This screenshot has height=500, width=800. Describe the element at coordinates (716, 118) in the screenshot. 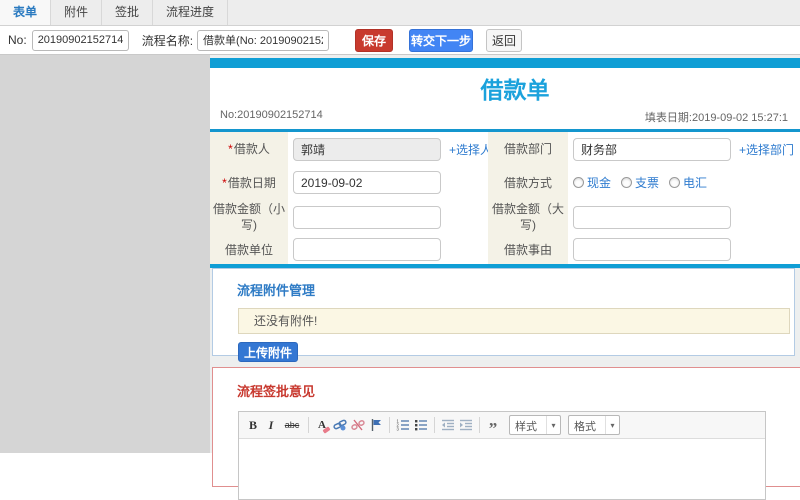

I see `form-date-text: 填表日期:2019-09-02 15:27:1` at that location.